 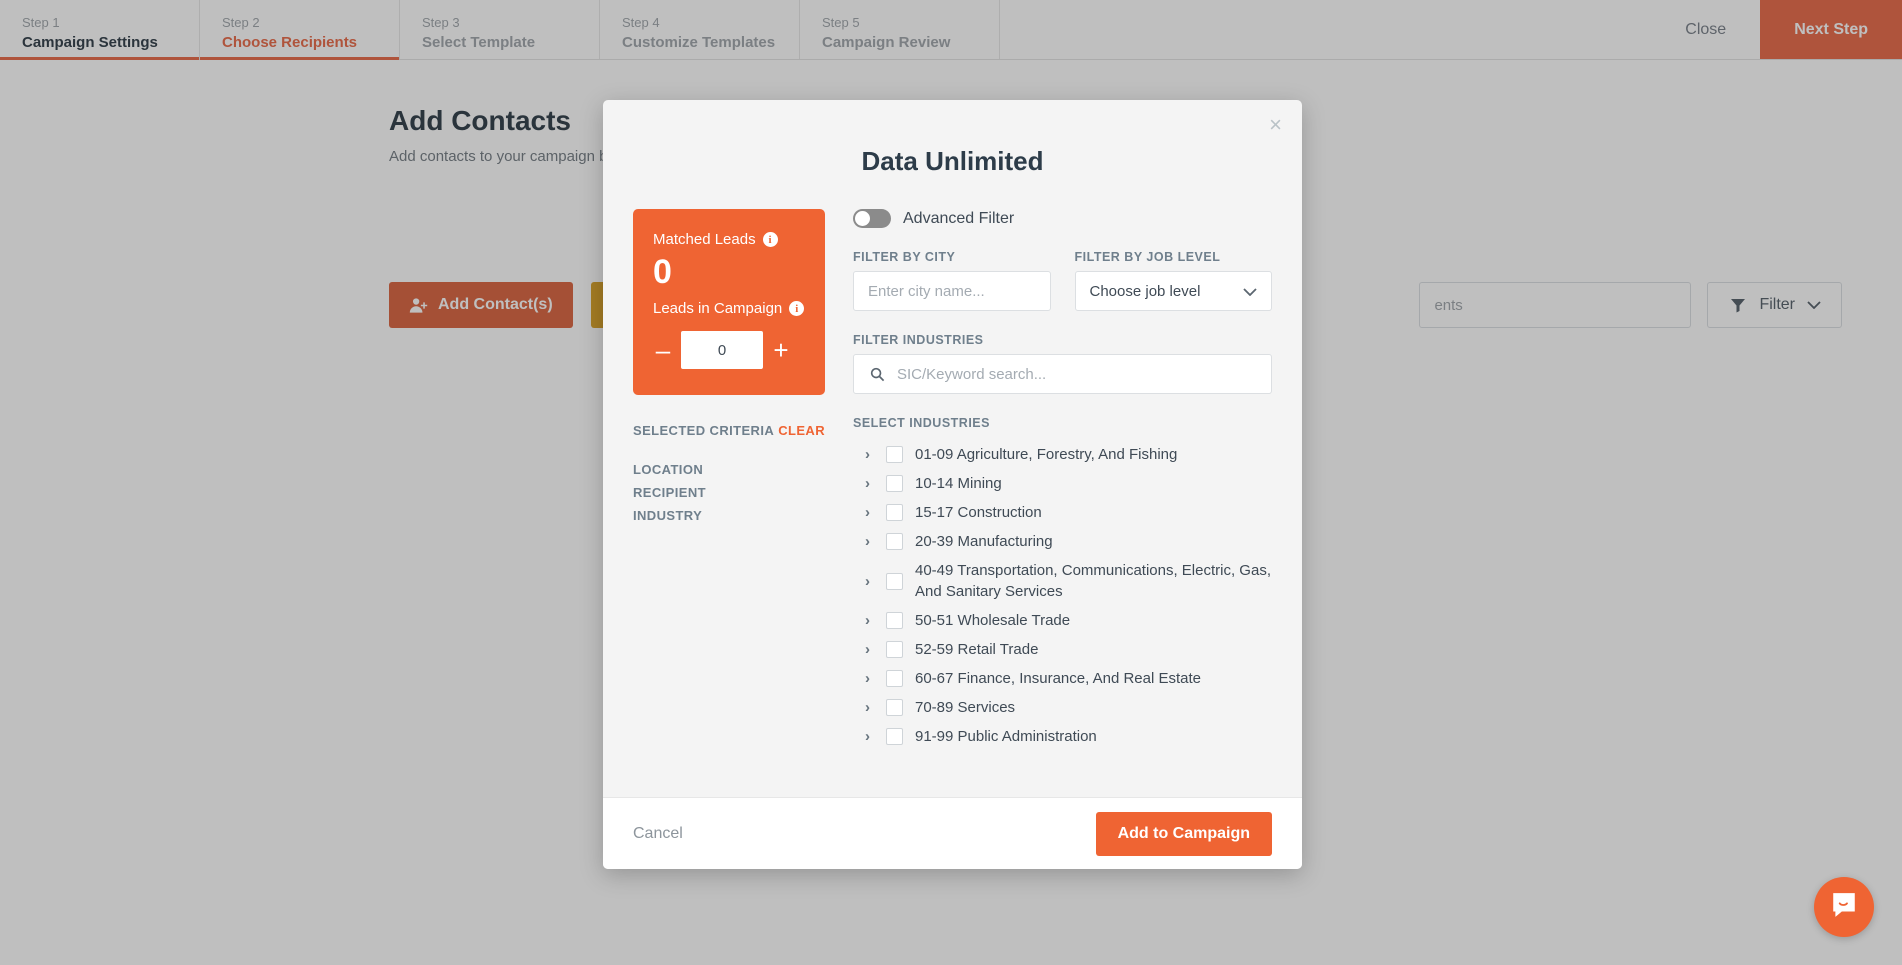 I want to click on add-to-campaign-button: Add to Campaign, so click(x=1183, y=833).